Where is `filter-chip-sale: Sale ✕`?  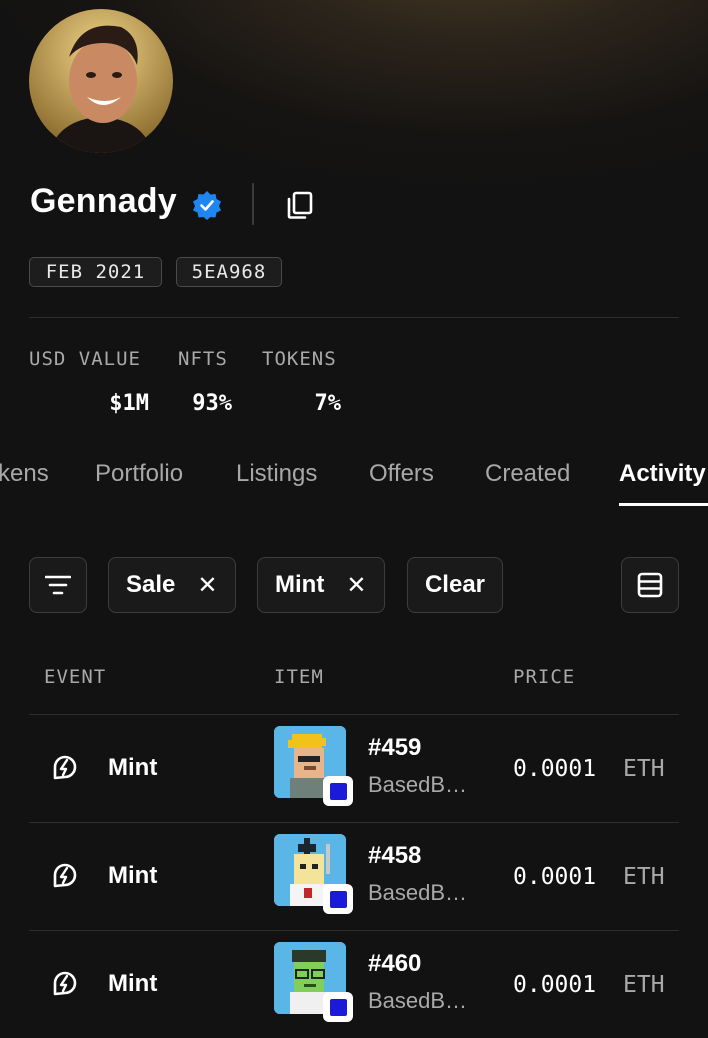 filter-chip-sale: Sale ✕ is located at coordinates (172, 585).